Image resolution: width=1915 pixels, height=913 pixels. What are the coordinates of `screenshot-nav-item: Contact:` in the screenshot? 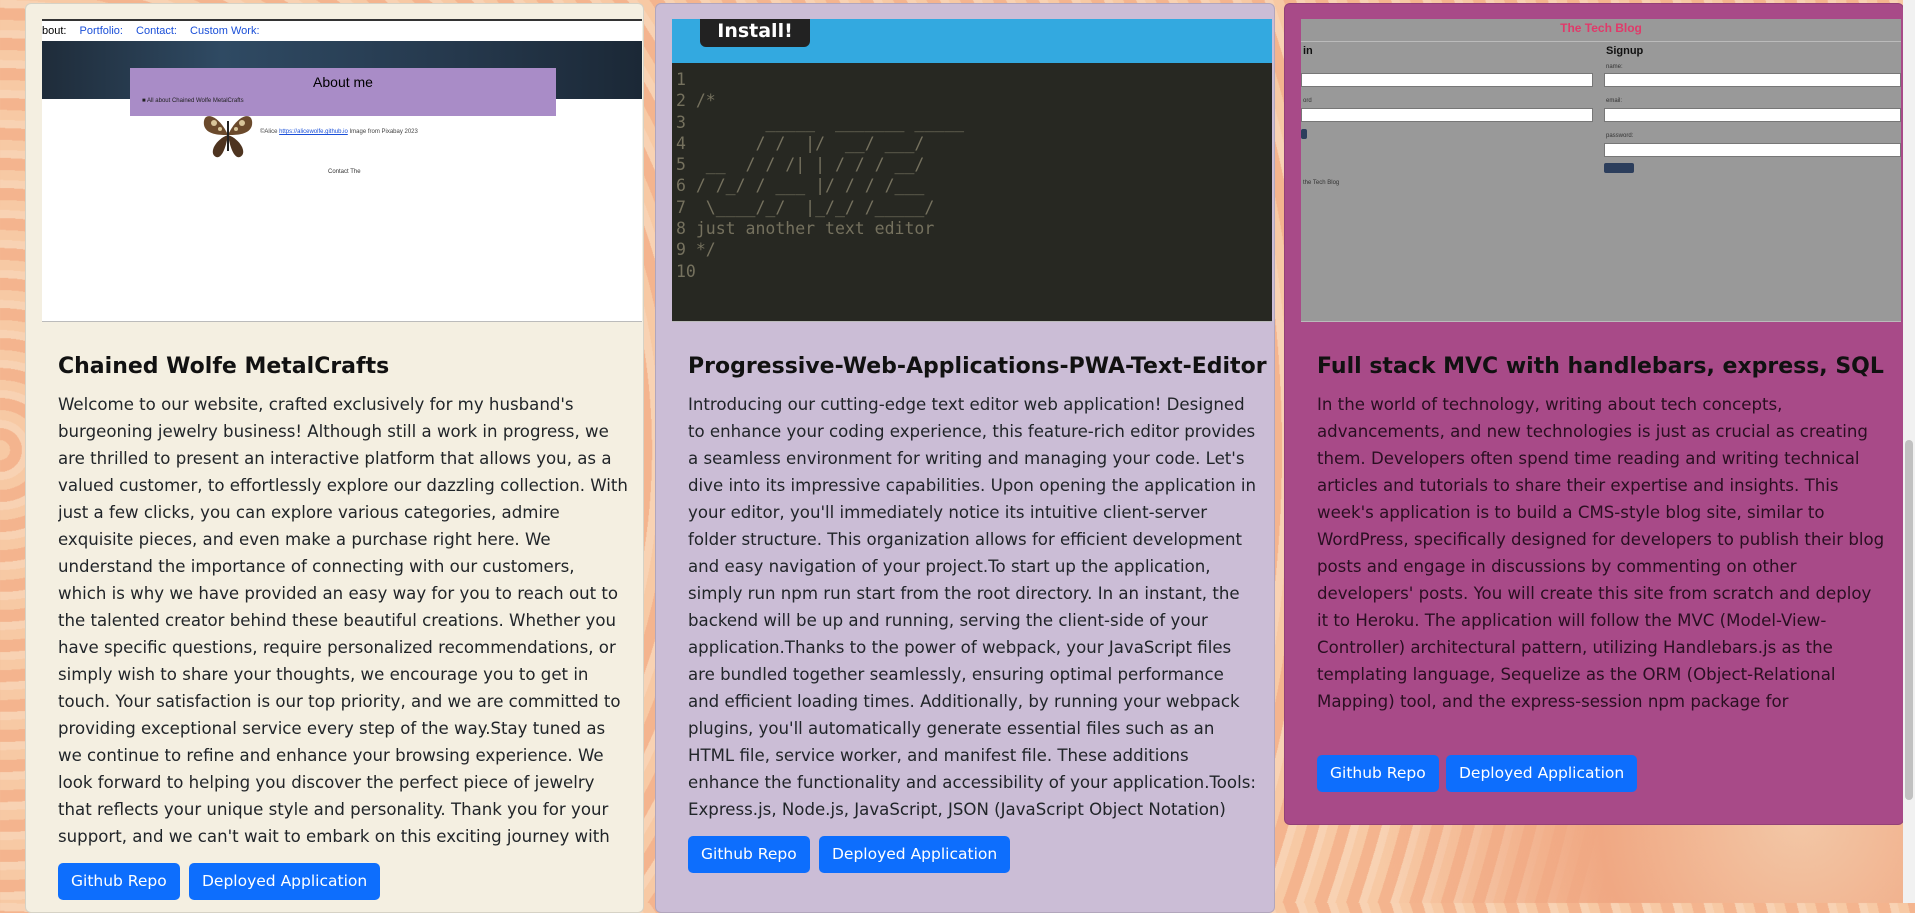 It's located at (156, 31).